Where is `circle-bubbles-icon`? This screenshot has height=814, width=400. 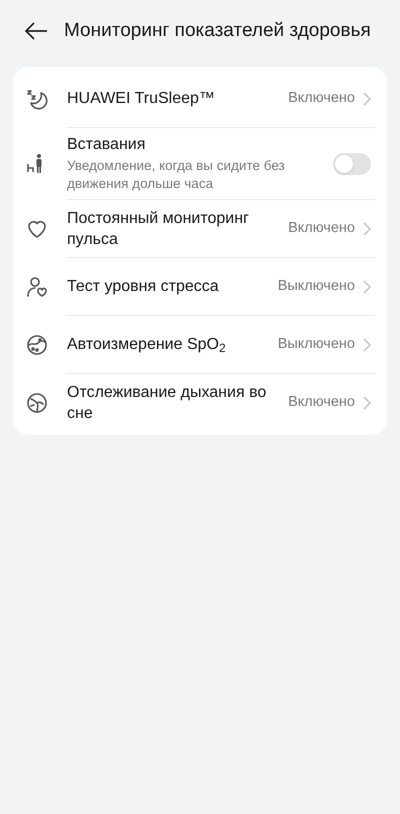
circle-bubbles-icon is located at coordinates (37, 345).